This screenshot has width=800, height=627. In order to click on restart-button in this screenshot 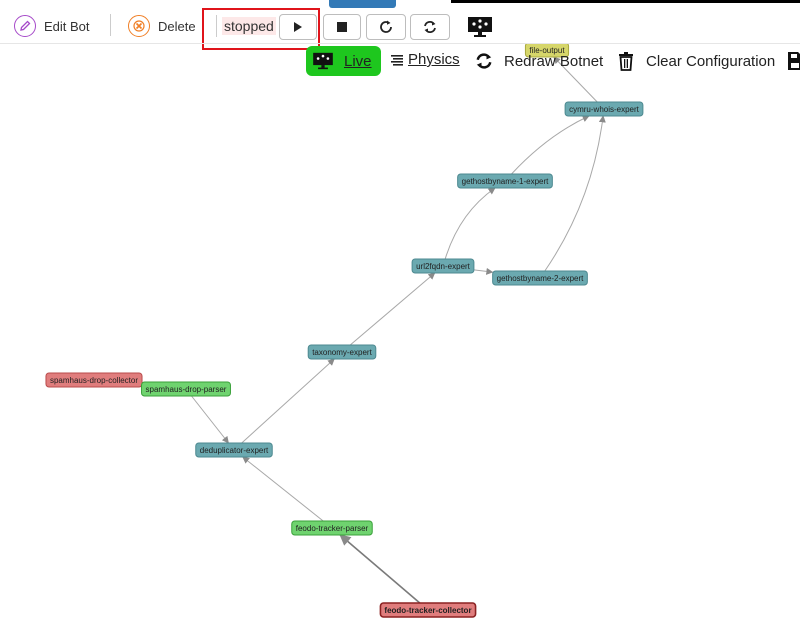, I will do `click(386, 27)`.